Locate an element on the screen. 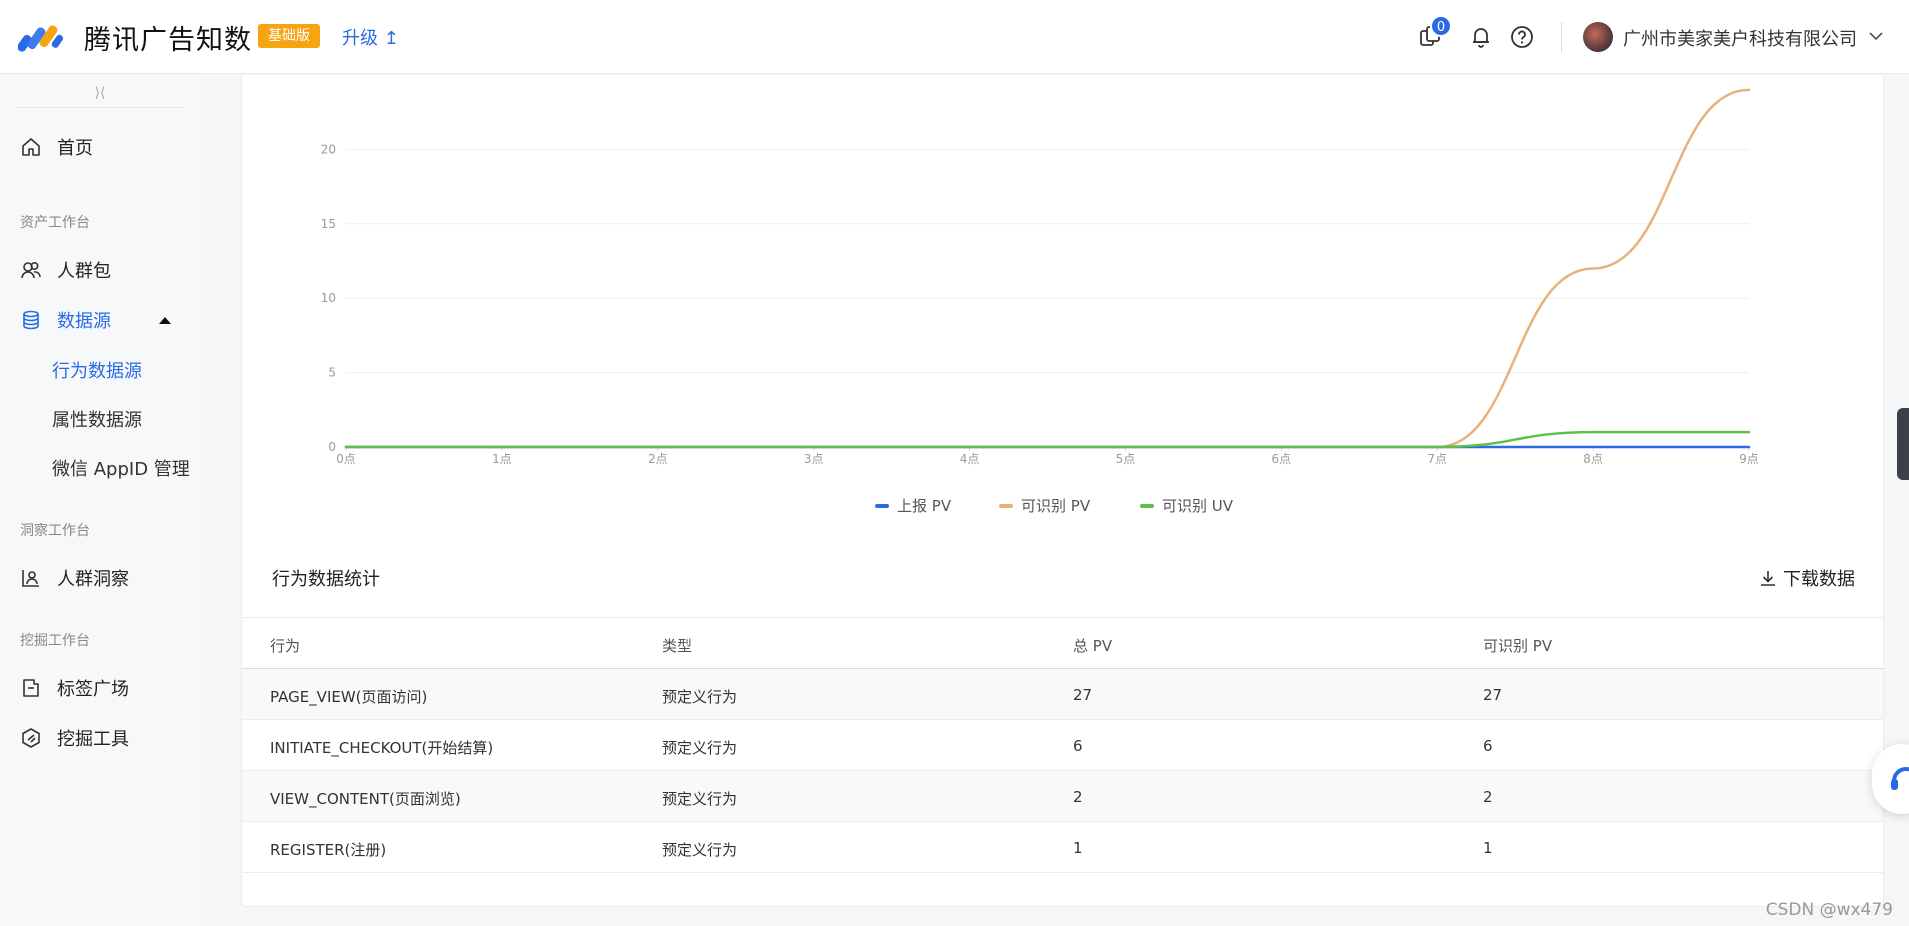 This screenshot has width=1909, height=926. cell-identified-pv: 2 is located at coordinates (1488, 797).